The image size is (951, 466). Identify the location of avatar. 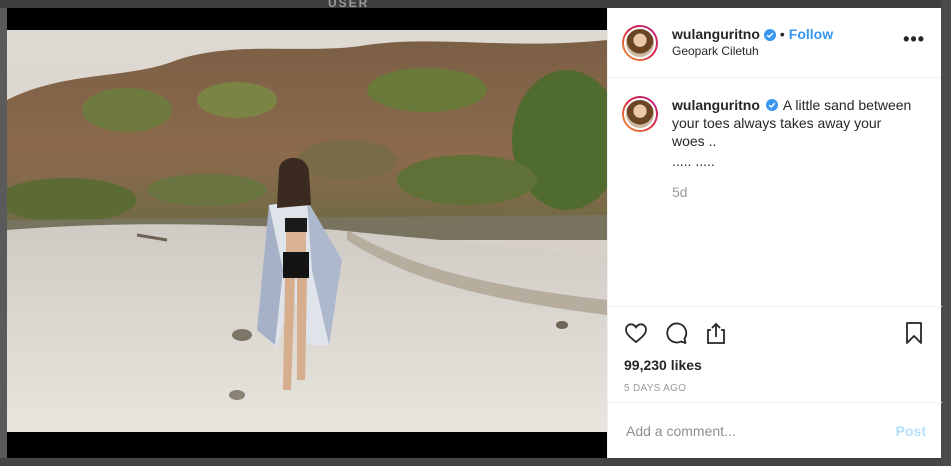
(640, 42).